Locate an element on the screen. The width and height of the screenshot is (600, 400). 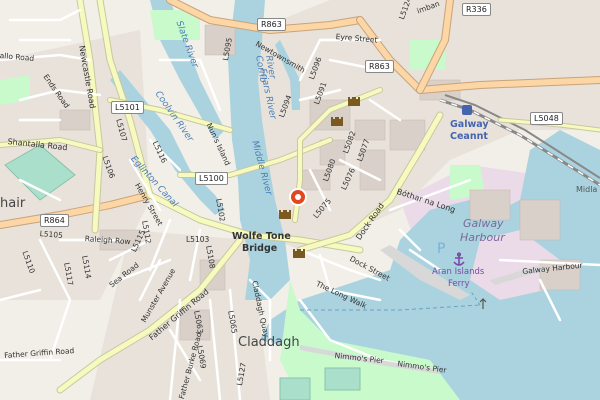
road-shield-r863: R863 is located at coordinates (271, 24).